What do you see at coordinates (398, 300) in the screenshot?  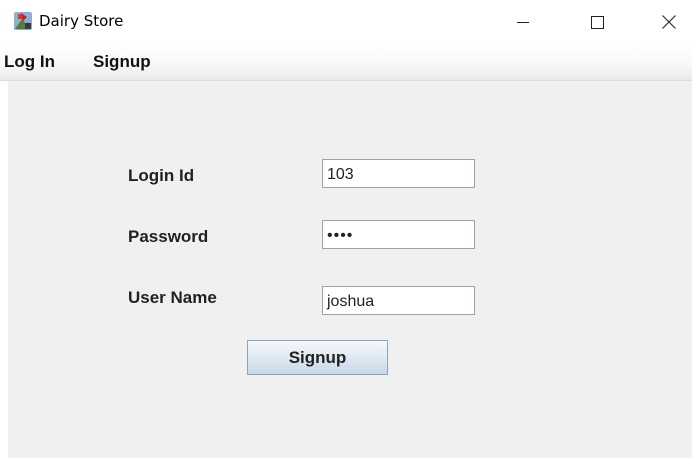 I see `user-name-field: joshua` at bounding box center [398, 300].